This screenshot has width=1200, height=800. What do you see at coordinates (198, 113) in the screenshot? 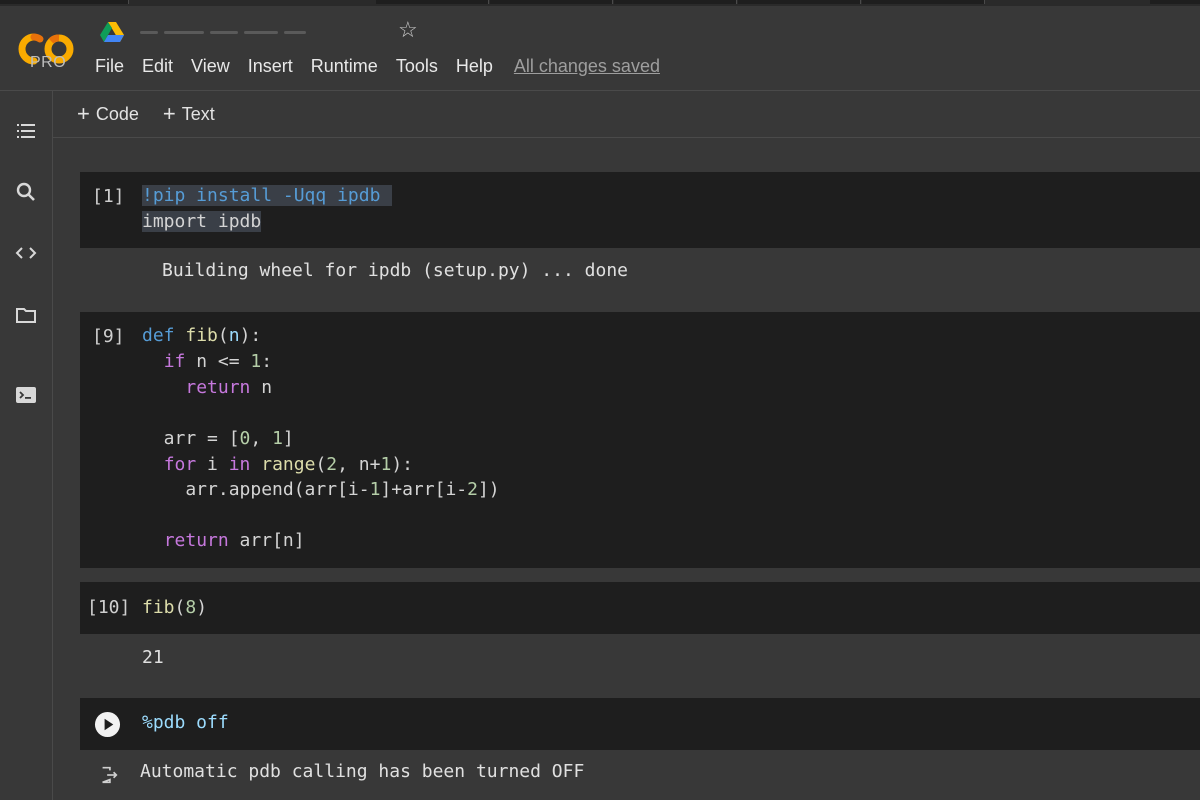
I see `add-text-label: Text` at bounding box center [198, 113].